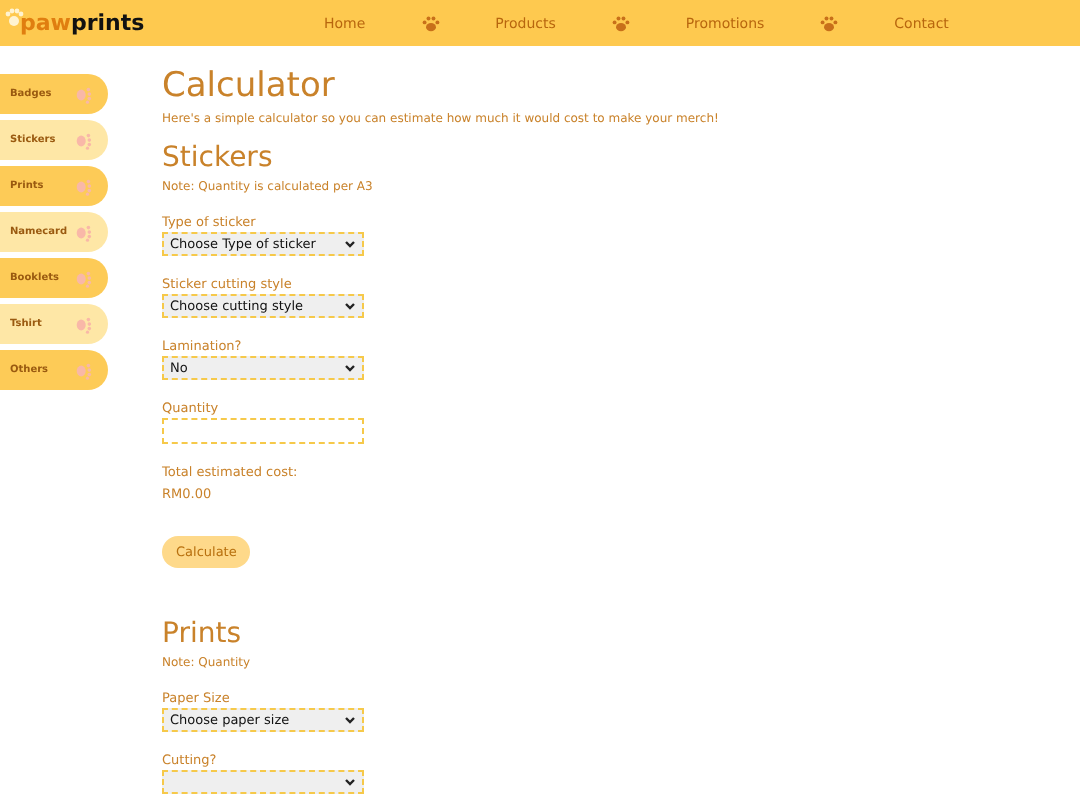 This screenshot has height=810, width=1080. What do you see at coordinates (45, 23) in the screenshot?
I see `logo-text: paw` at bounding box center [45, 23].